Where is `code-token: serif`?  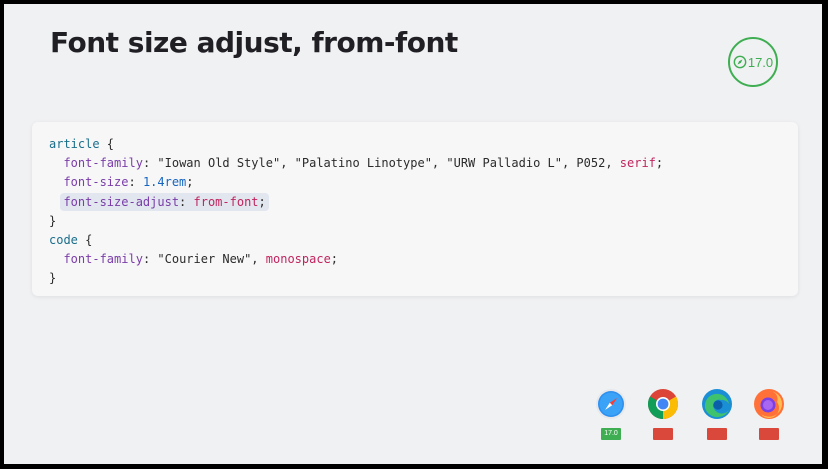 code-token: serif is located at coordinates (637, 163).